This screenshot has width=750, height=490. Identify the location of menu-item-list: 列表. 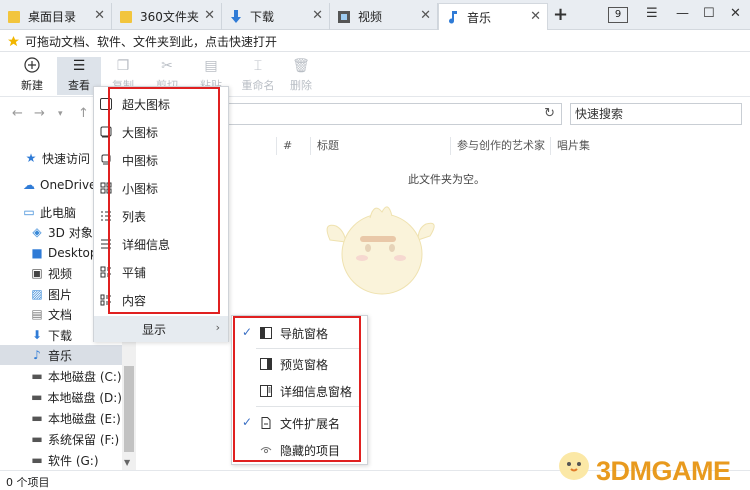
(161, 216).